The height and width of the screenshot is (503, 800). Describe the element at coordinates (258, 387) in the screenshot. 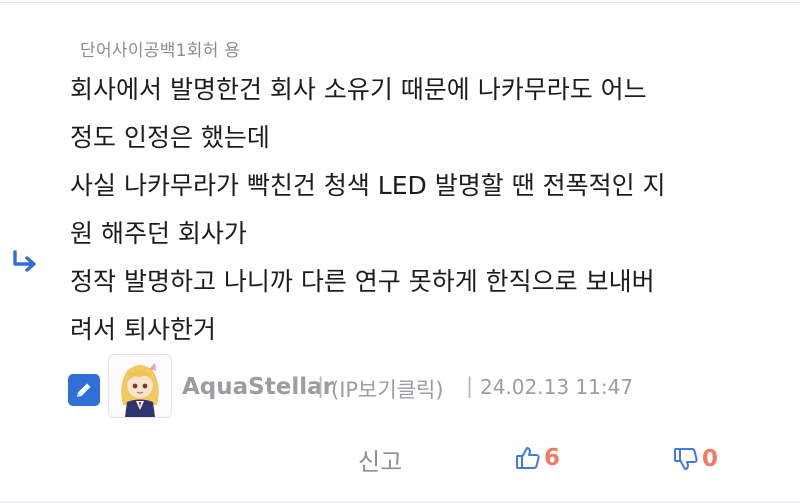

I see `author-name: AquaStellar` at that location.